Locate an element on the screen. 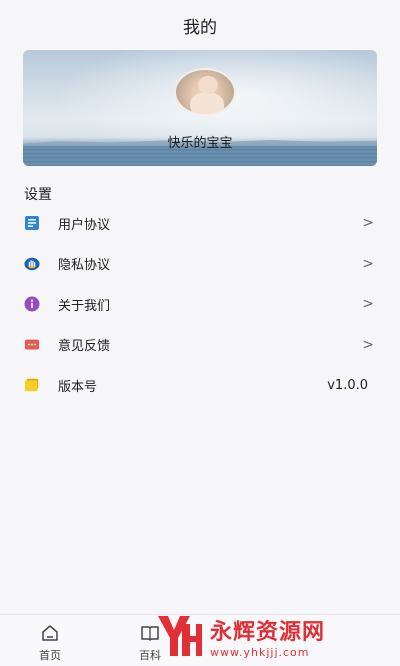  tab-label: 首页 is located at coordinates (50, 655).